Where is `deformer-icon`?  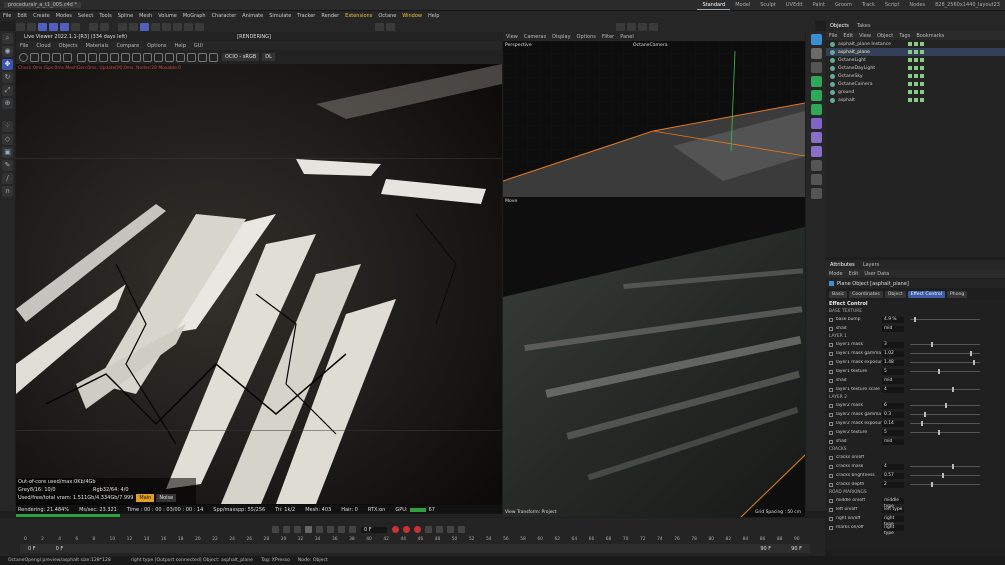 deformer-icon is located at coordinates (816, 123).